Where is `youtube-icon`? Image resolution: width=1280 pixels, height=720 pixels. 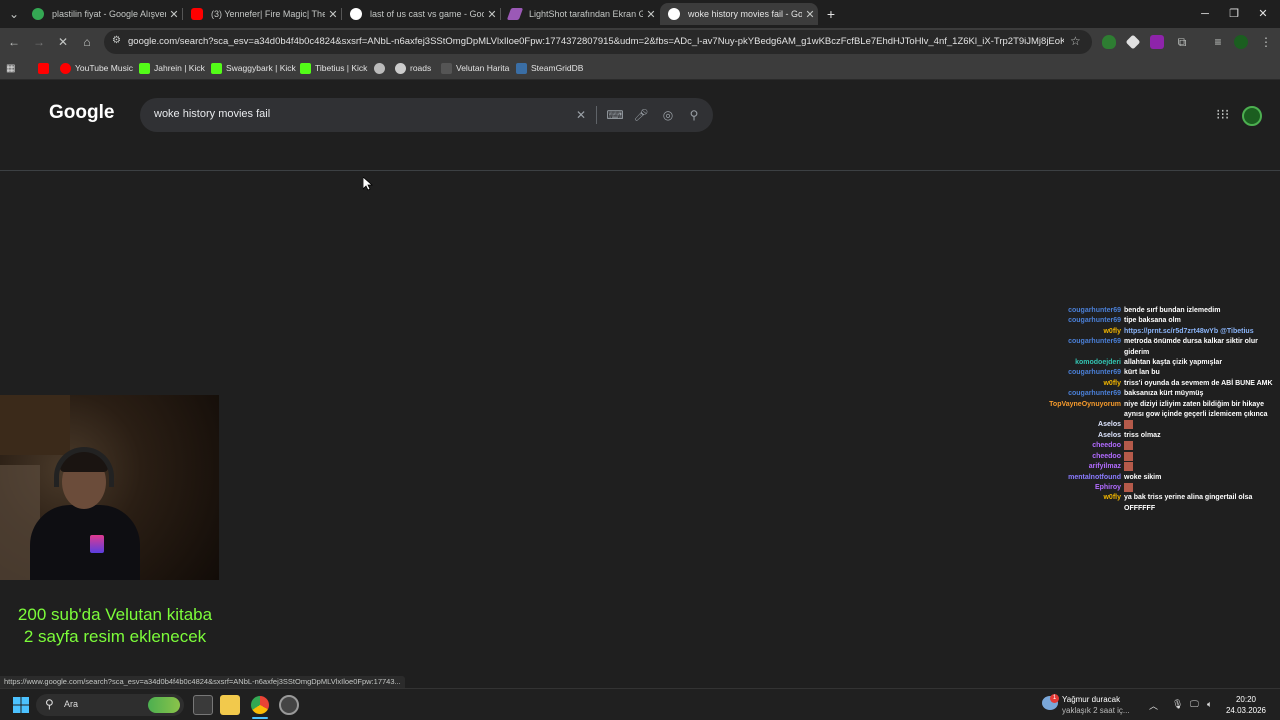
youtube-icon is located at coordinates (43, 68).